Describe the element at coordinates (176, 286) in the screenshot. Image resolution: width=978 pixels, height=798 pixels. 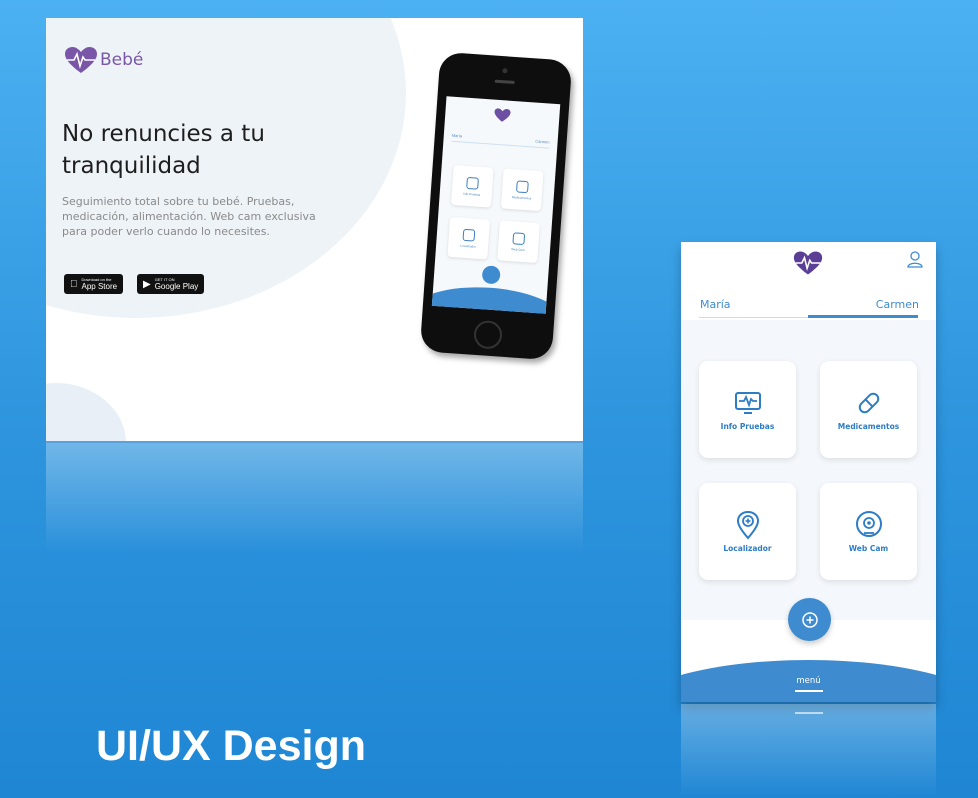
I see `google-play-badge-label: Google Play` at that location.